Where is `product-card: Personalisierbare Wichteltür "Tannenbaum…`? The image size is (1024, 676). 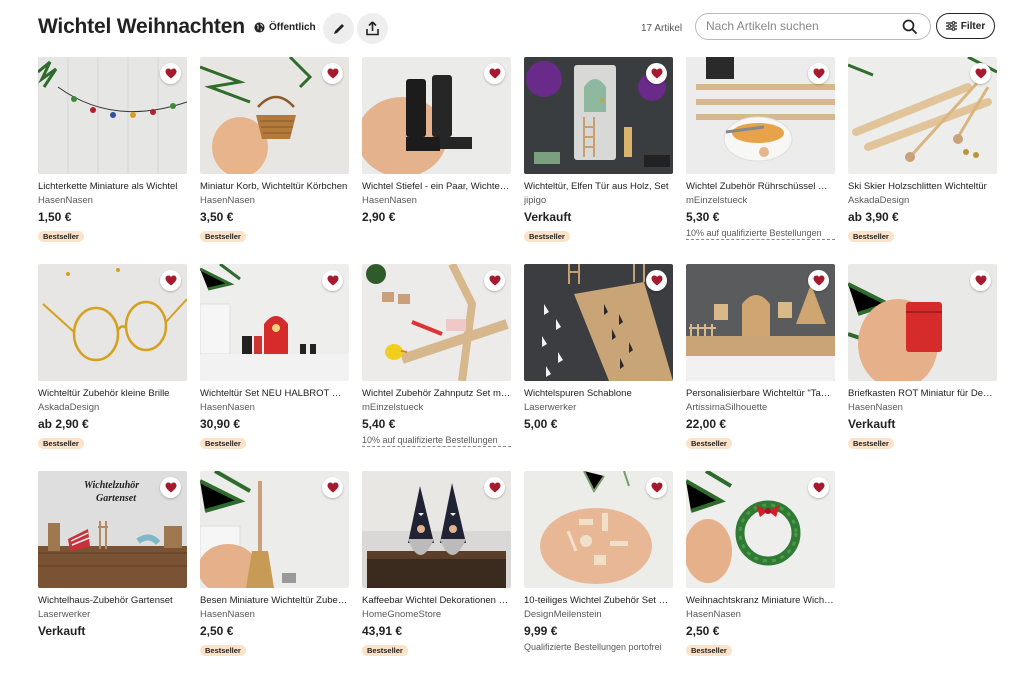
product-card: Personalisierbare Wichteltür "Tannenbaum… is located at coordinates (760, 364).